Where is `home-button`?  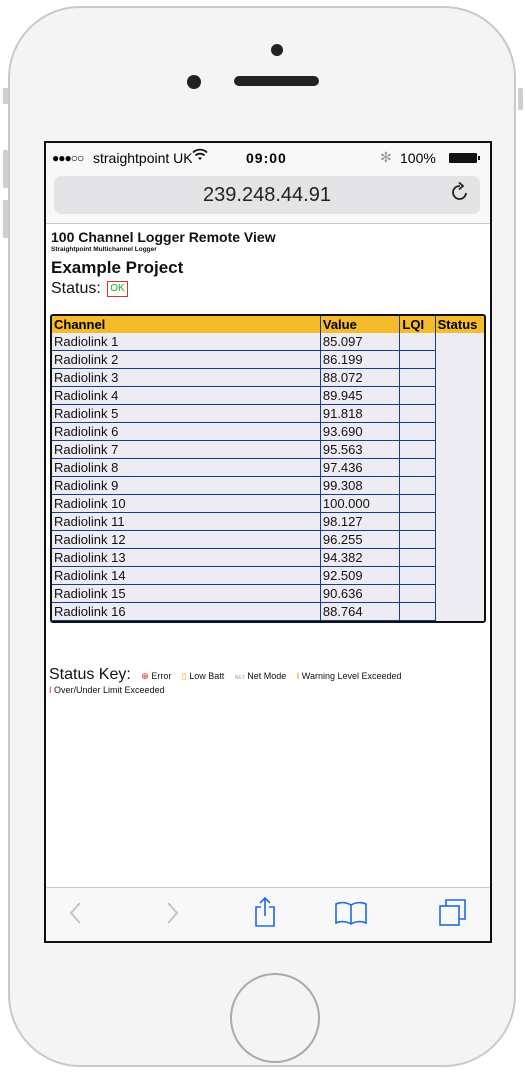 home-button is located at coordinates (275, 1018).